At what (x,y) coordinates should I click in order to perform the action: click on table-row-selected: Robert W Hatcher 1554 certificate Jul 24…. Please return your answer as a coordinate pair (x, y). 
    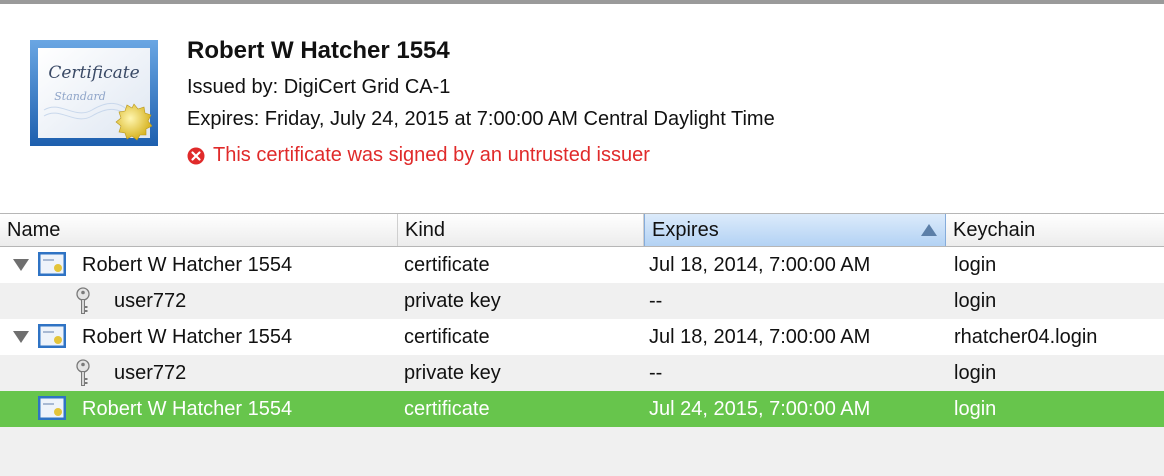
    Looking at the image, I should click on (582, 409).